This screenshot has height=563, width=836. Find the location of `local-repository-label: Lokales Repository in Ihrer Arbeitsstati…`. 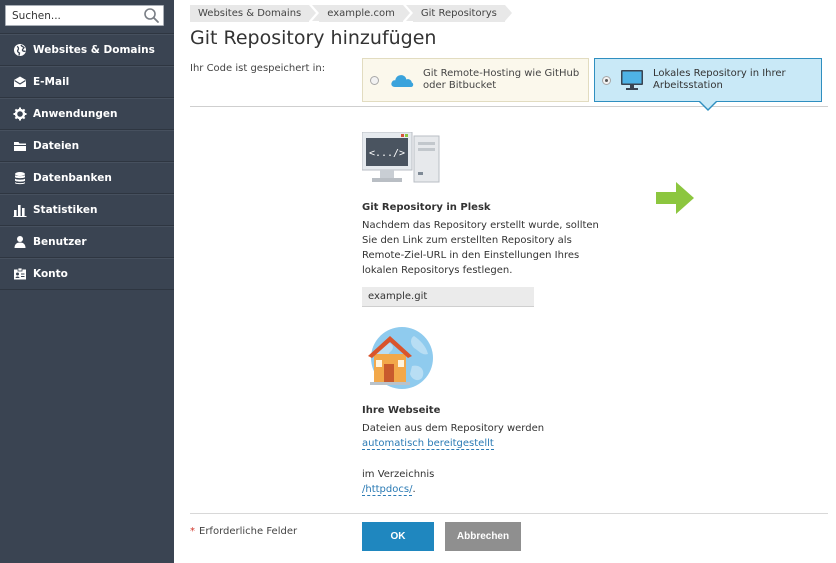

local-repository-label: Lokales Repository in Ihrer Arbeitsstati… is located at coordinates (719, 79).